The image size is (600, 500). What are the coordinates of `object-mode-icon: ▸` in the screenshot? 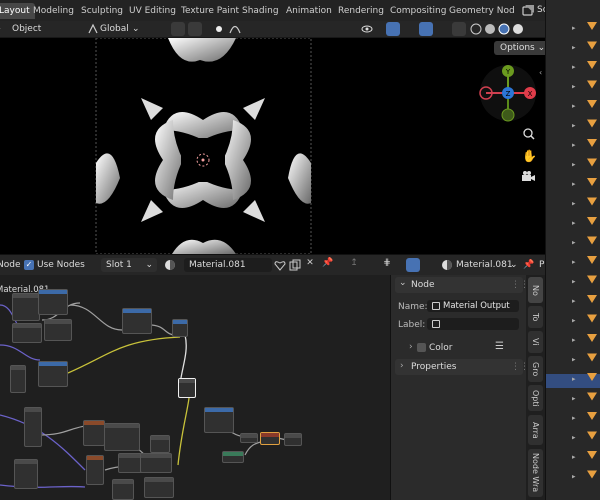 It's located at (0, 29).